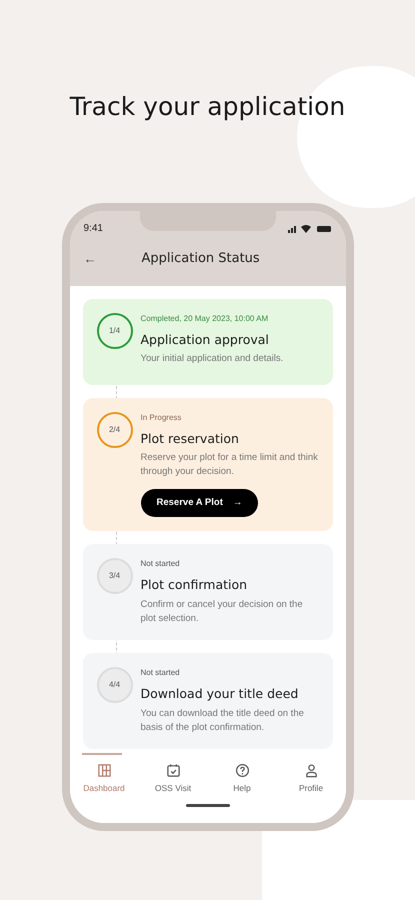 This screenshot has height=900, width=415. I want to click on nav-tab: Dashboard, so click(104, 778).